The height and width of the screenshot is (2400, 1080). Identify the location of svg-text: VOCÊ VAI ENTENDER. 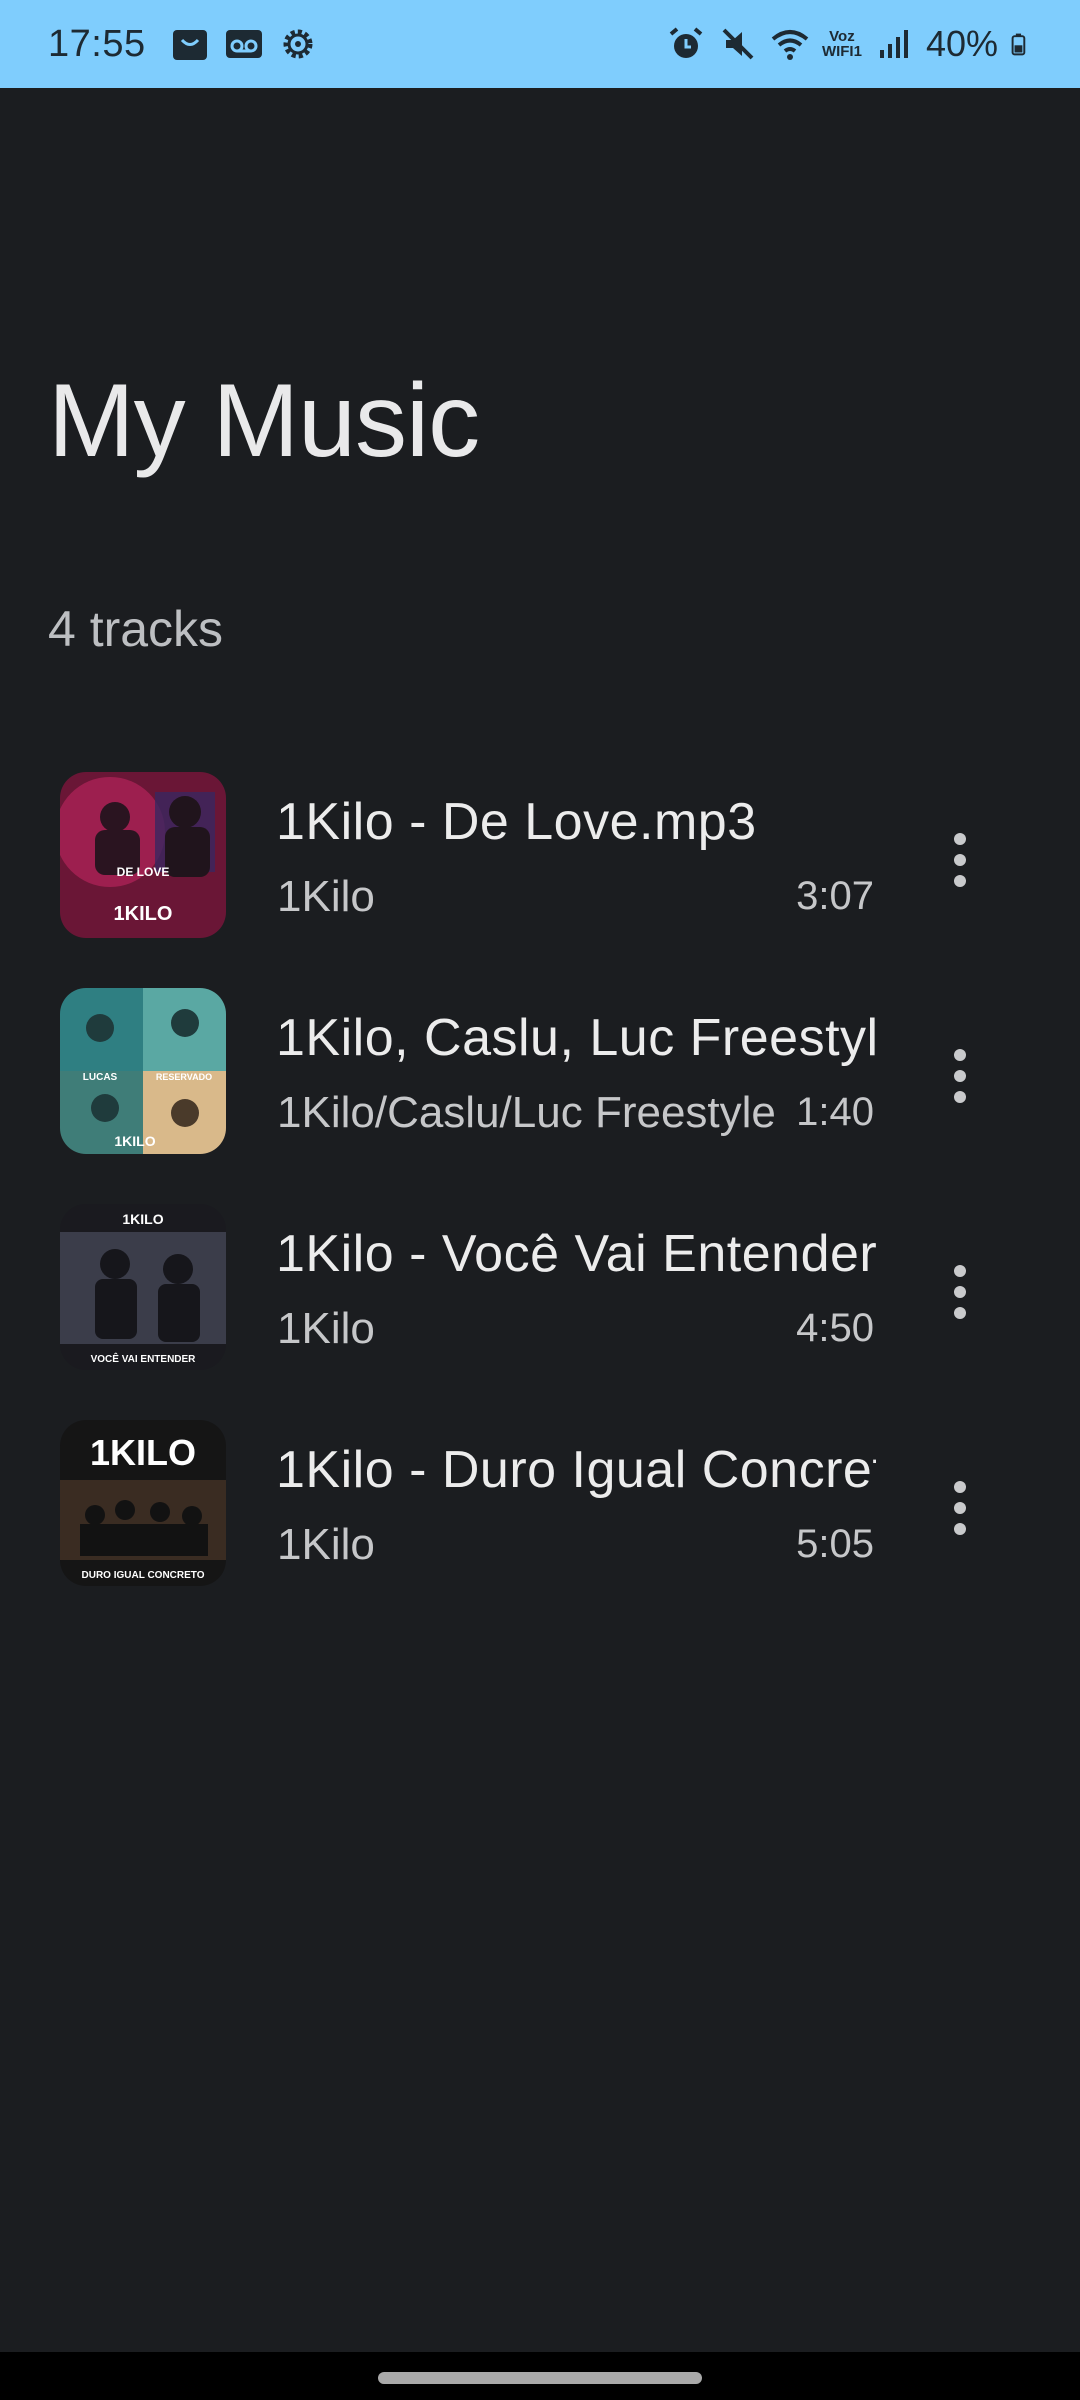
(144, 1358).